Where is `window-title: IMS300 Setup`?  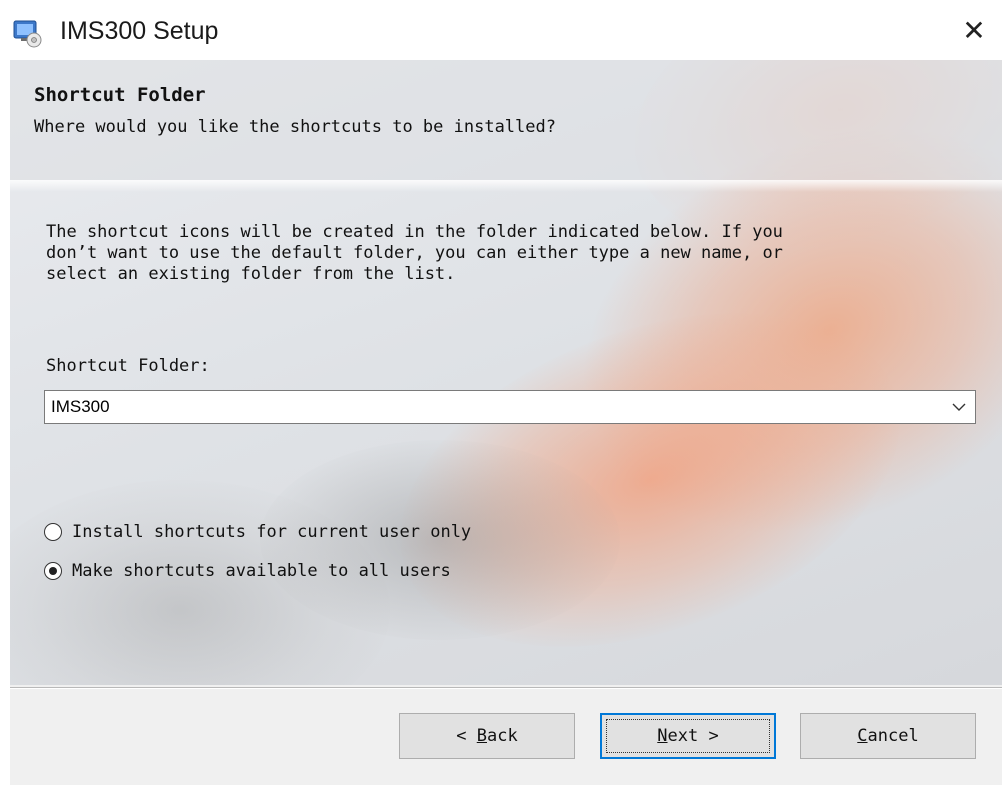
window-title: IMS300 Setup is located at coordinates (139, 31).